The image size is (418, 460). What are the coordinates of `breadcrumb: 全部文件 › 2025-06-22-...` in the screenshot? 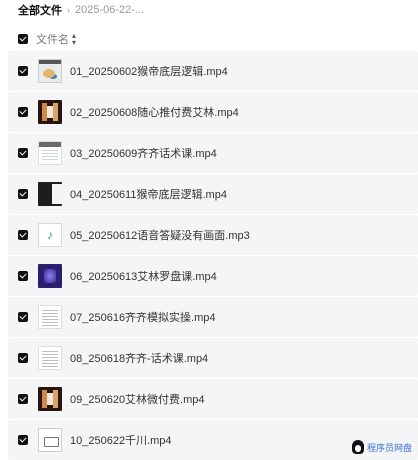 It's located at (81, 10).